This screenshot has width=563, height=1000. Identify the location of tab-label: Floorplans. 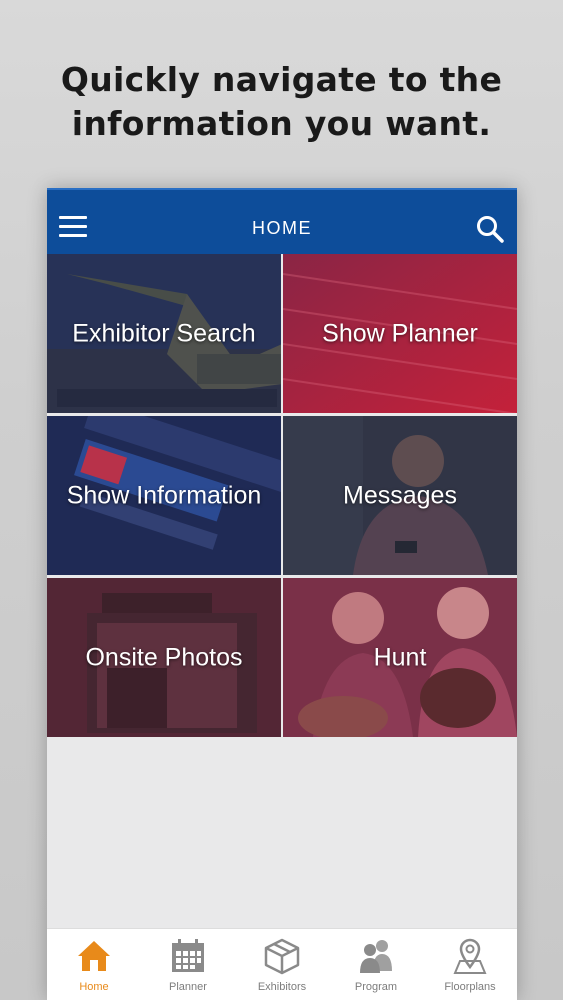
(470, 987).